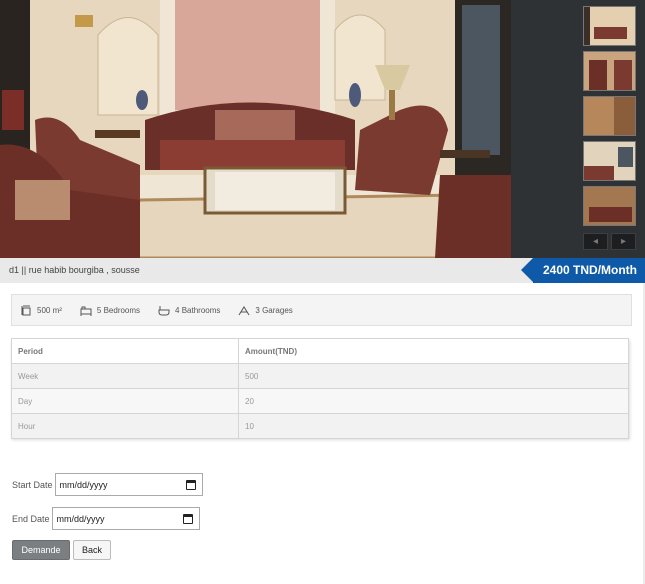  Describe the element at coordinates (125, 518) in the screenshot. I see `end-date-input: mm/dd/yyyy` at that location.